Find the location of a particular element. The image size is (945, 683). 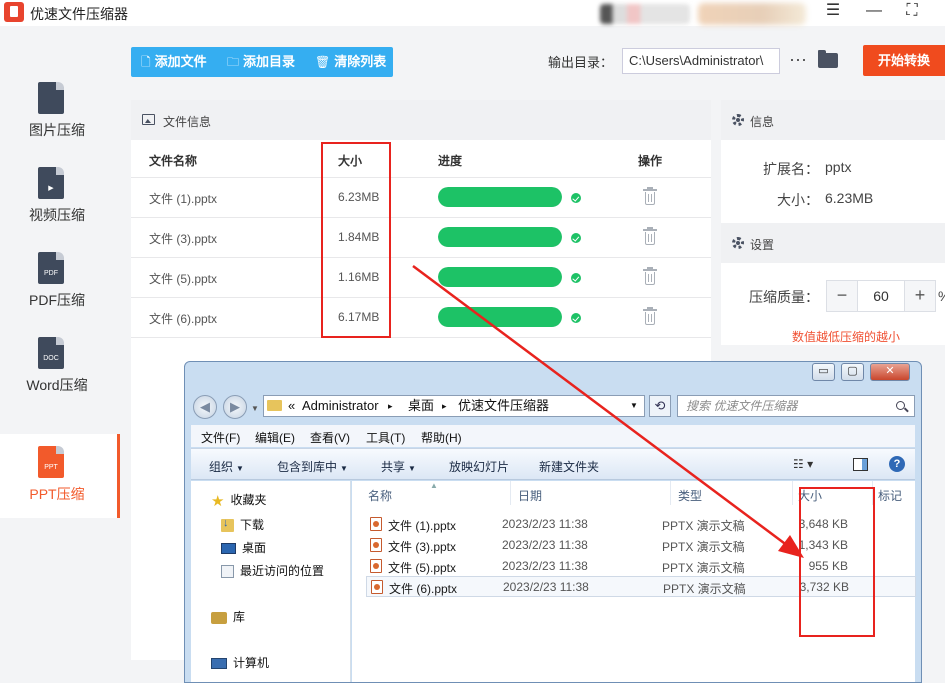

more-options-button: ··· is located at coordinates (798, 61).